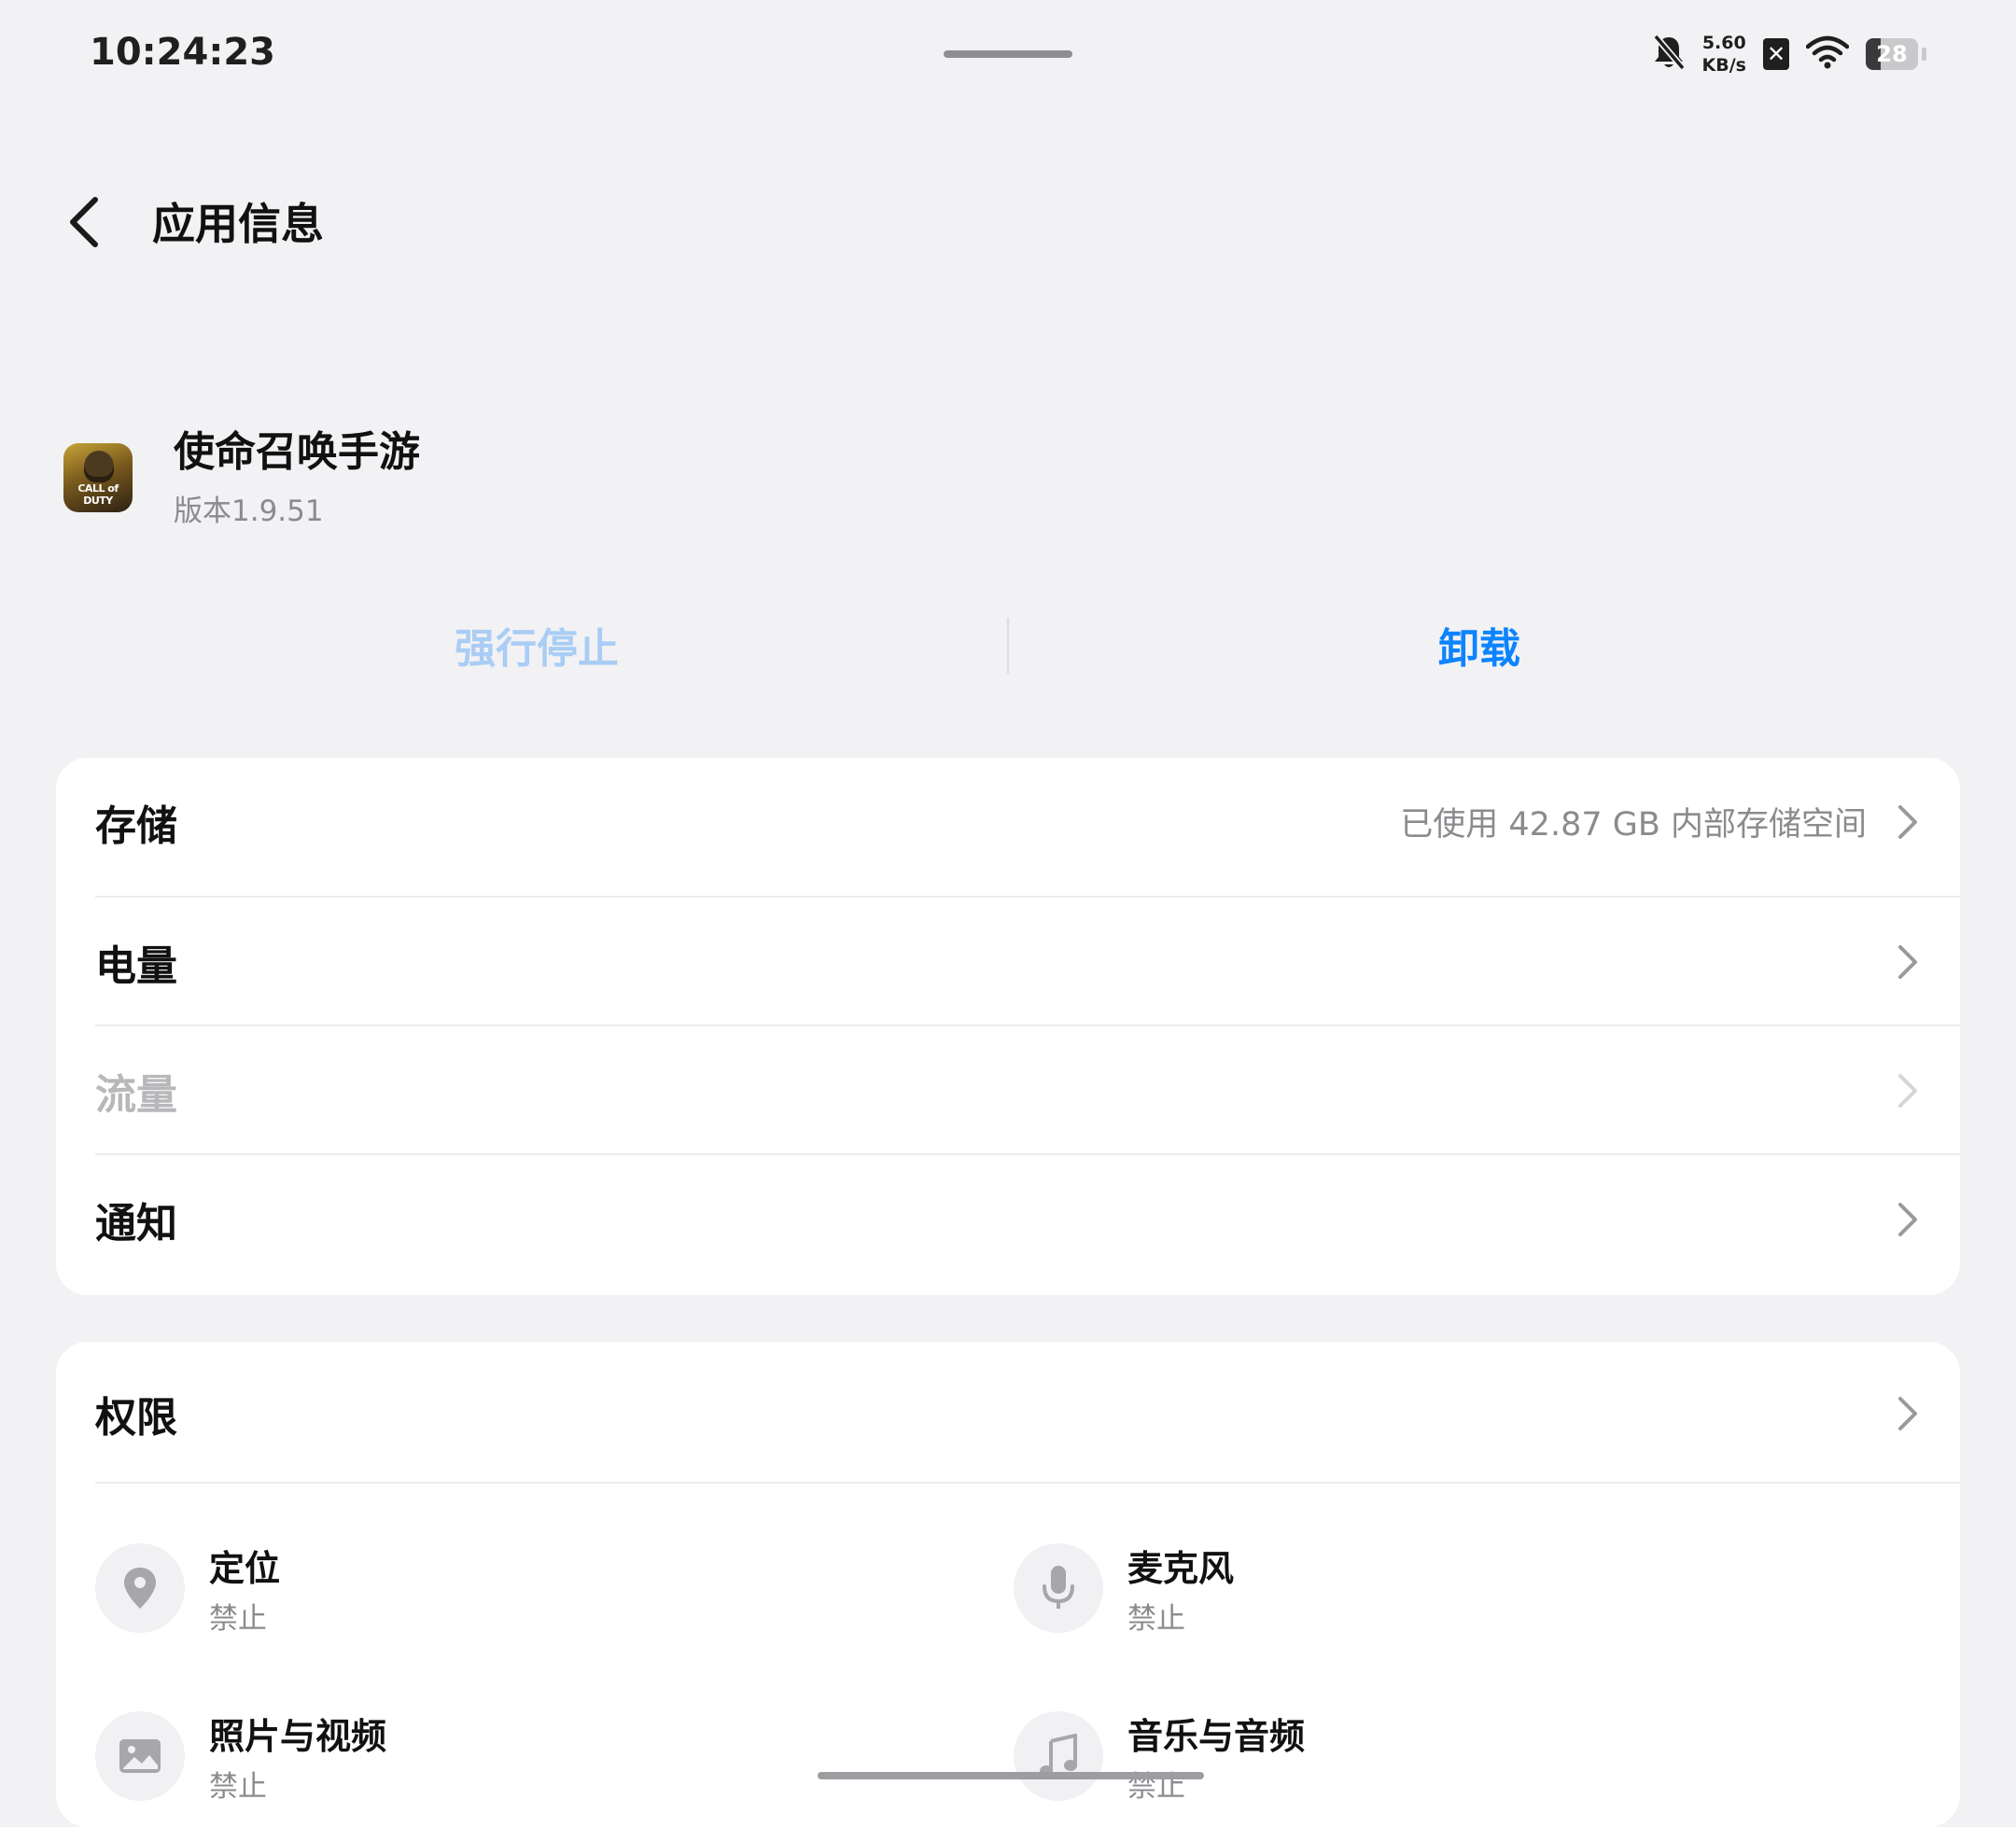 This screenshot has width=2016, height=1827. Describe the element at coordinates (1027, 1090) in the screenshot. I see `data-usage-row: 流量` at that location.